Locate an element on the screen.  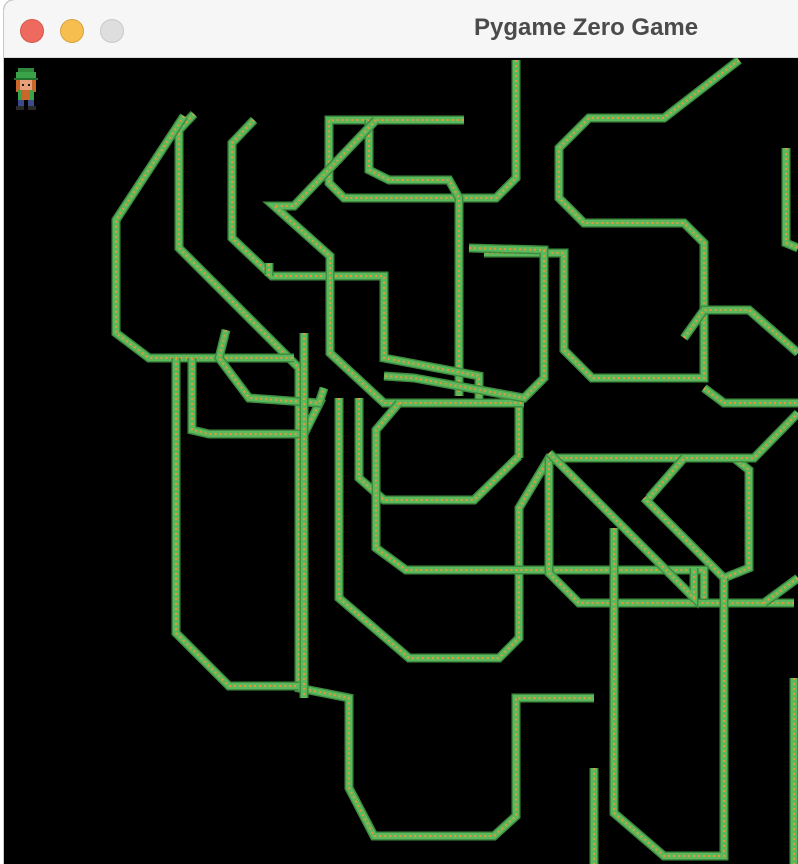
player-elf-icon is located at coordinates (26, 88).